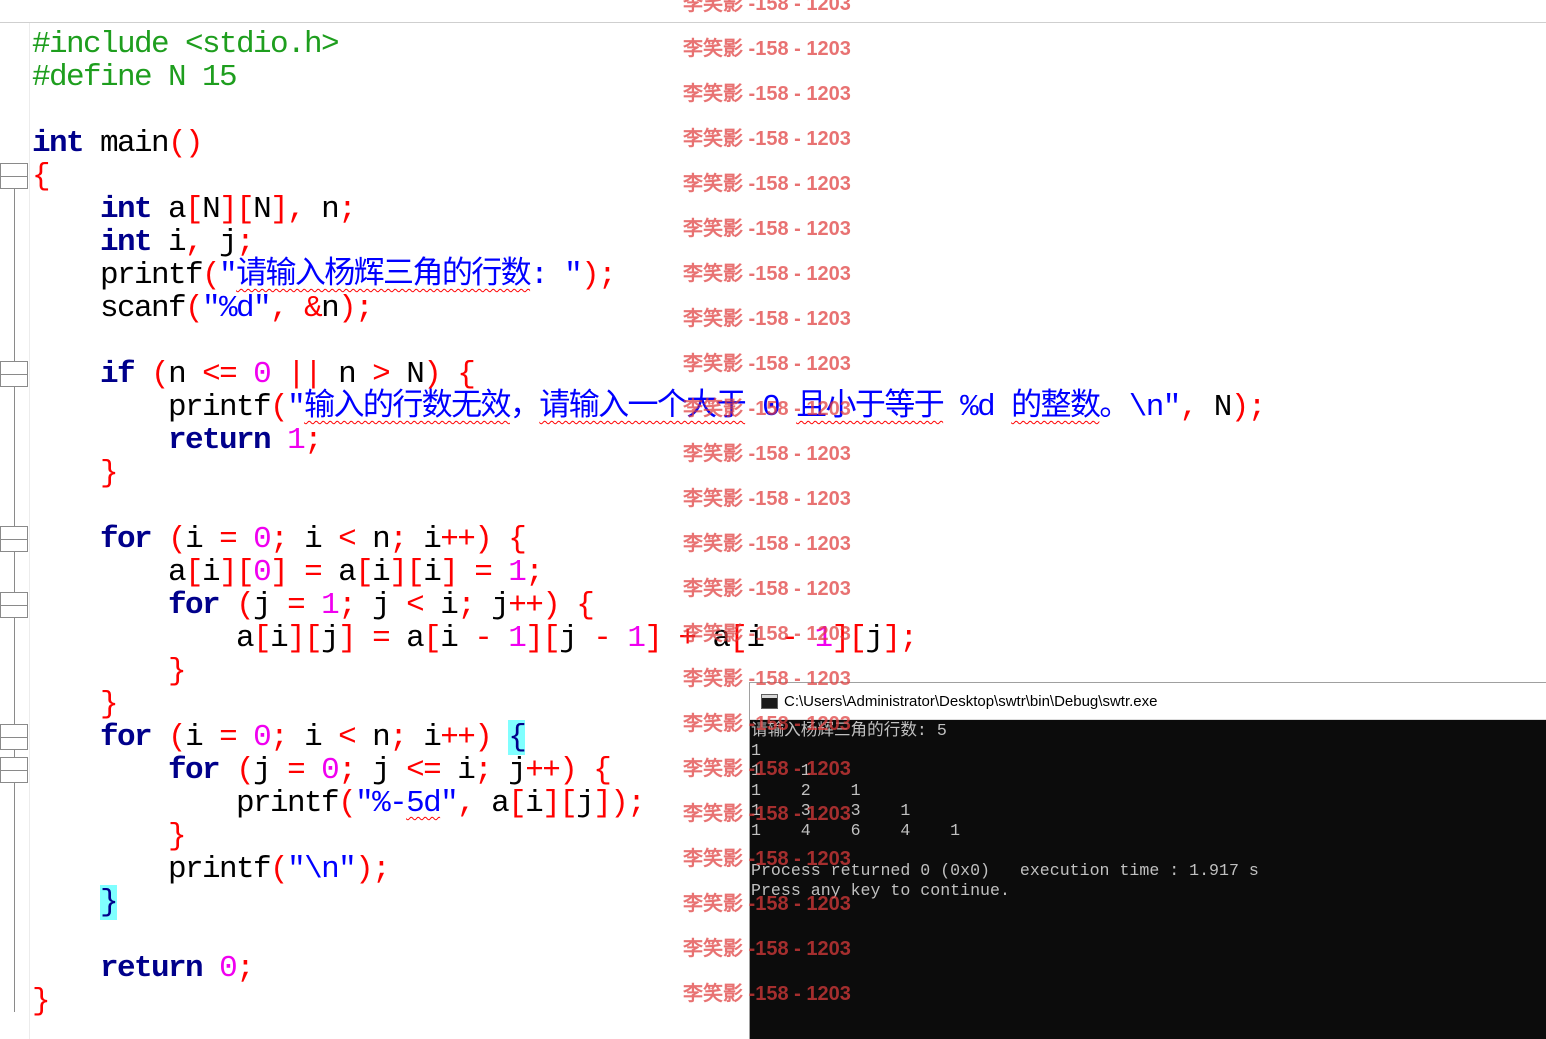 The width and height of the screenshot is (1546, 1039). What do you see at coordinates (789, 275) in the screenshot?
I see `code-line: printf("请输入杨辉三角的行数: ");` at bounding box center [789, 275].